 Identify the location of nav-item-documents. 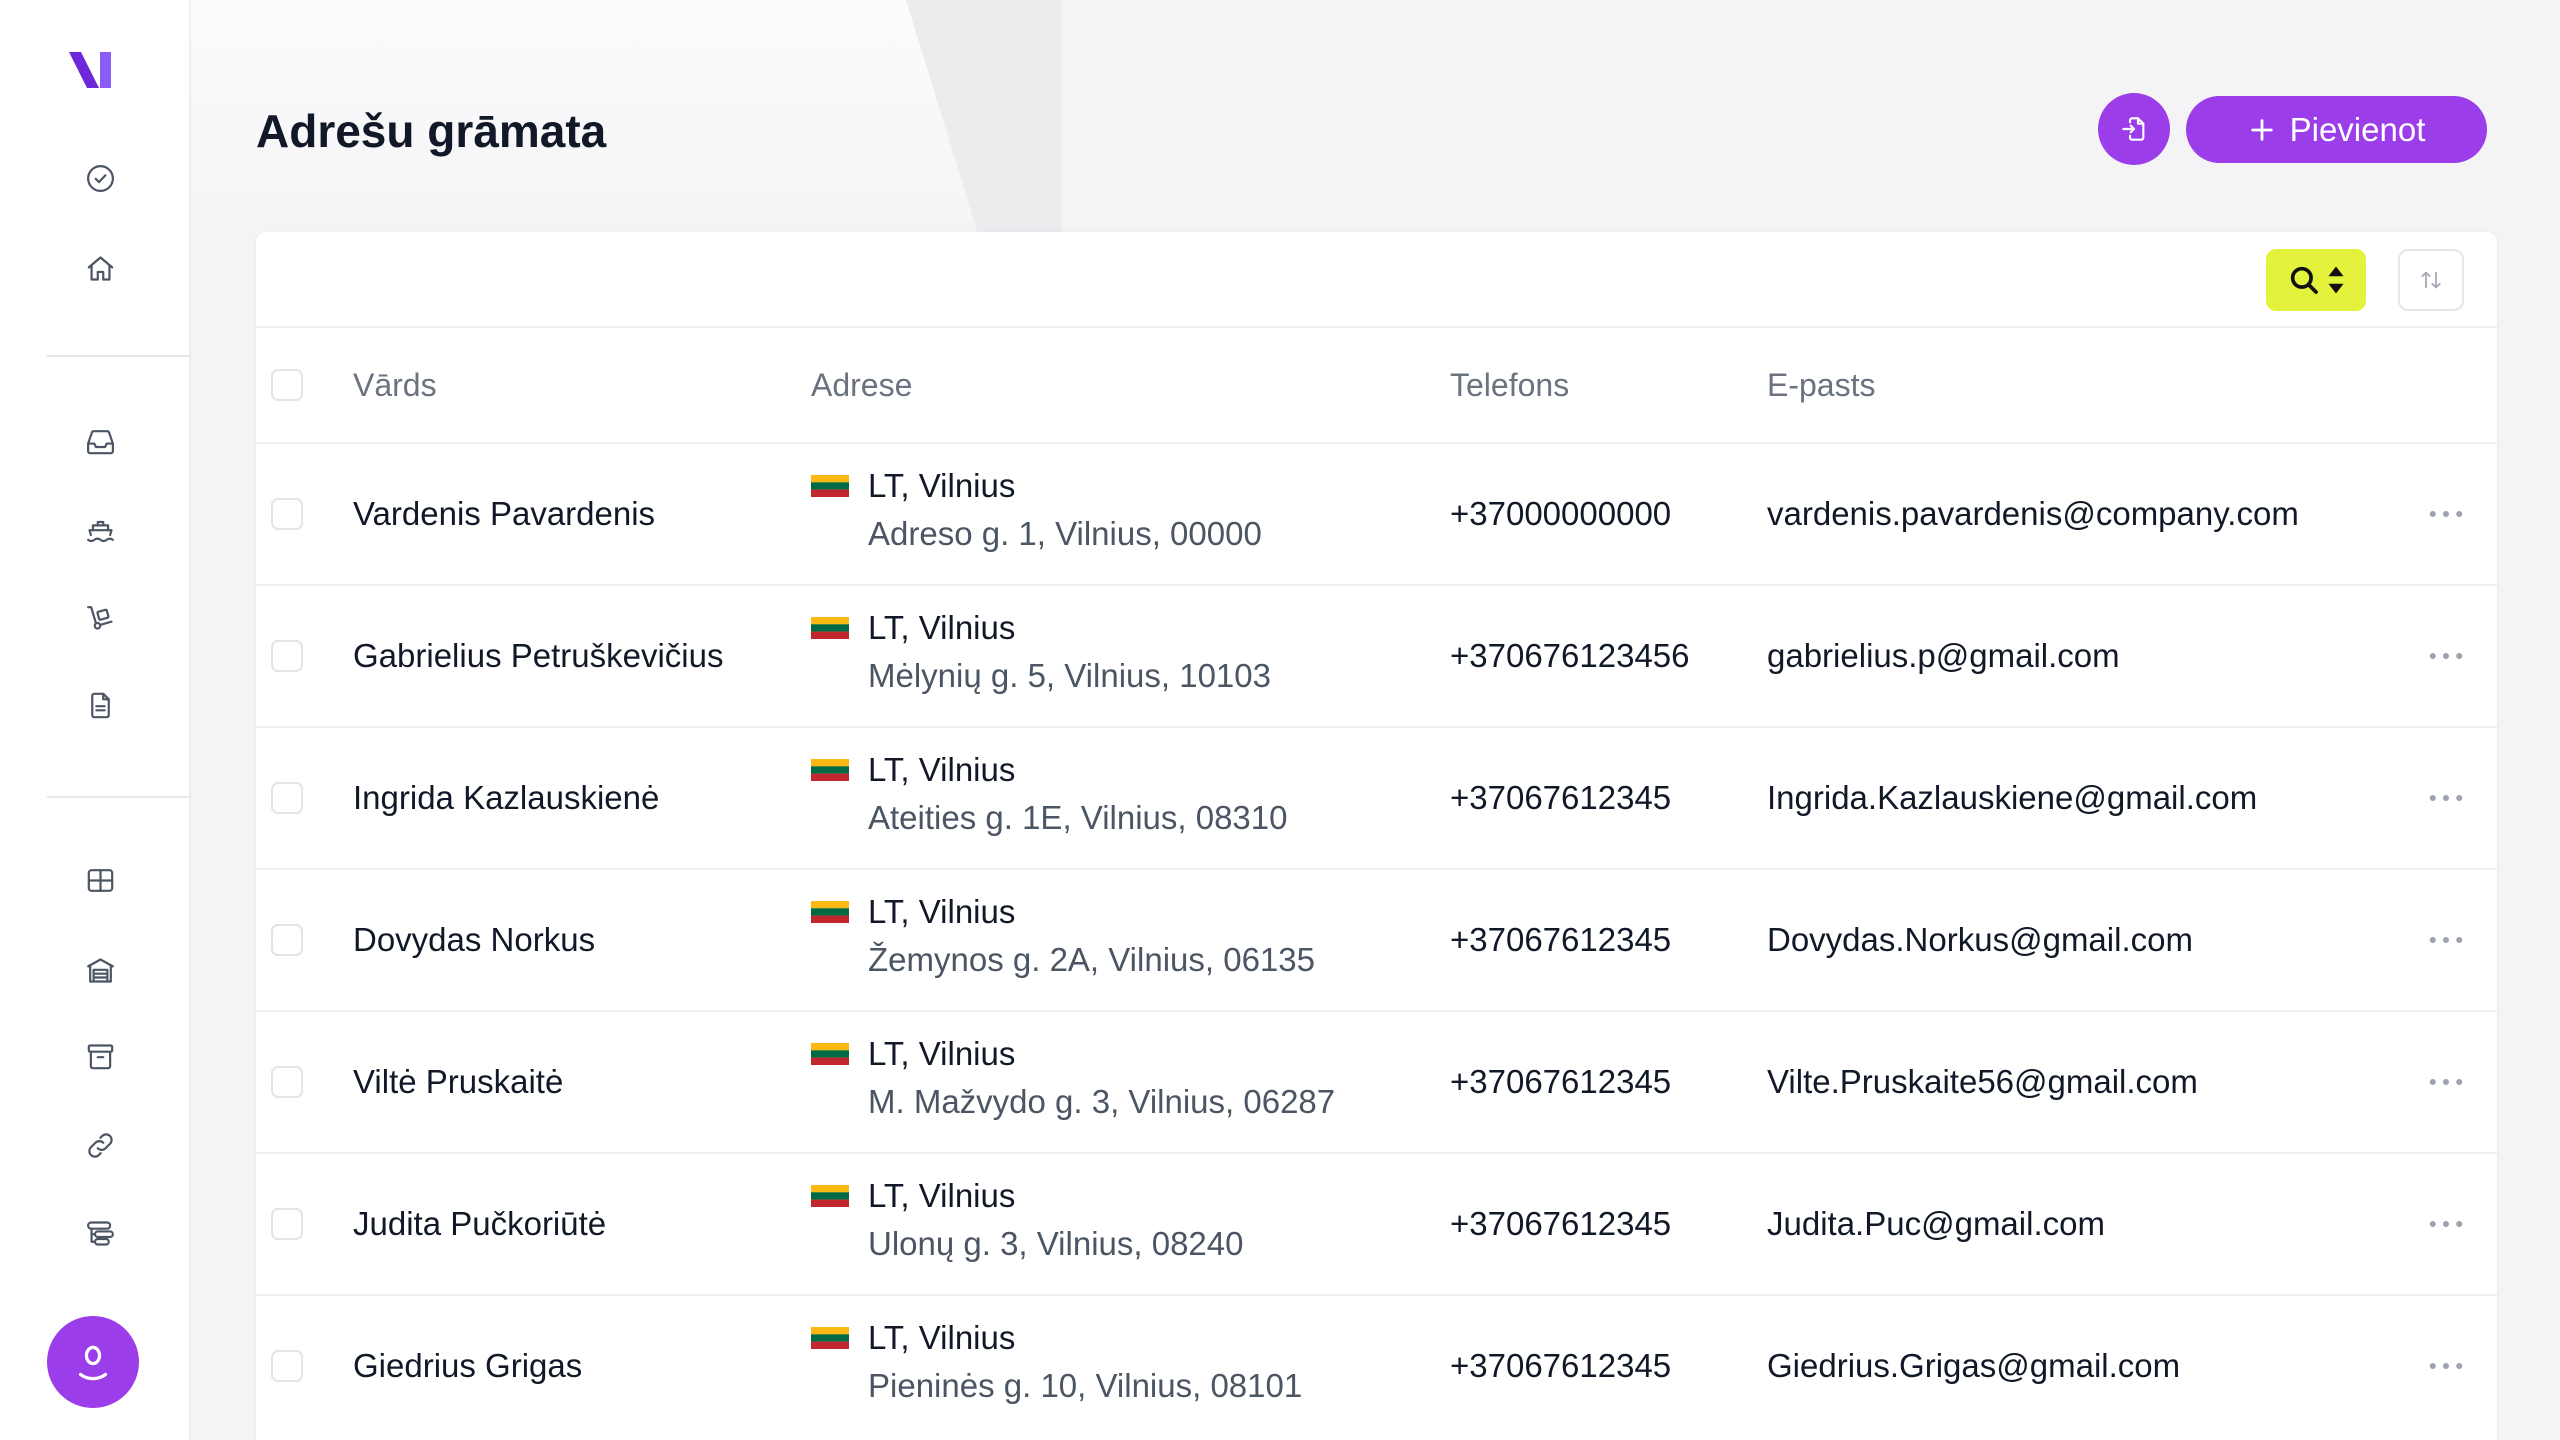
(100, 705).